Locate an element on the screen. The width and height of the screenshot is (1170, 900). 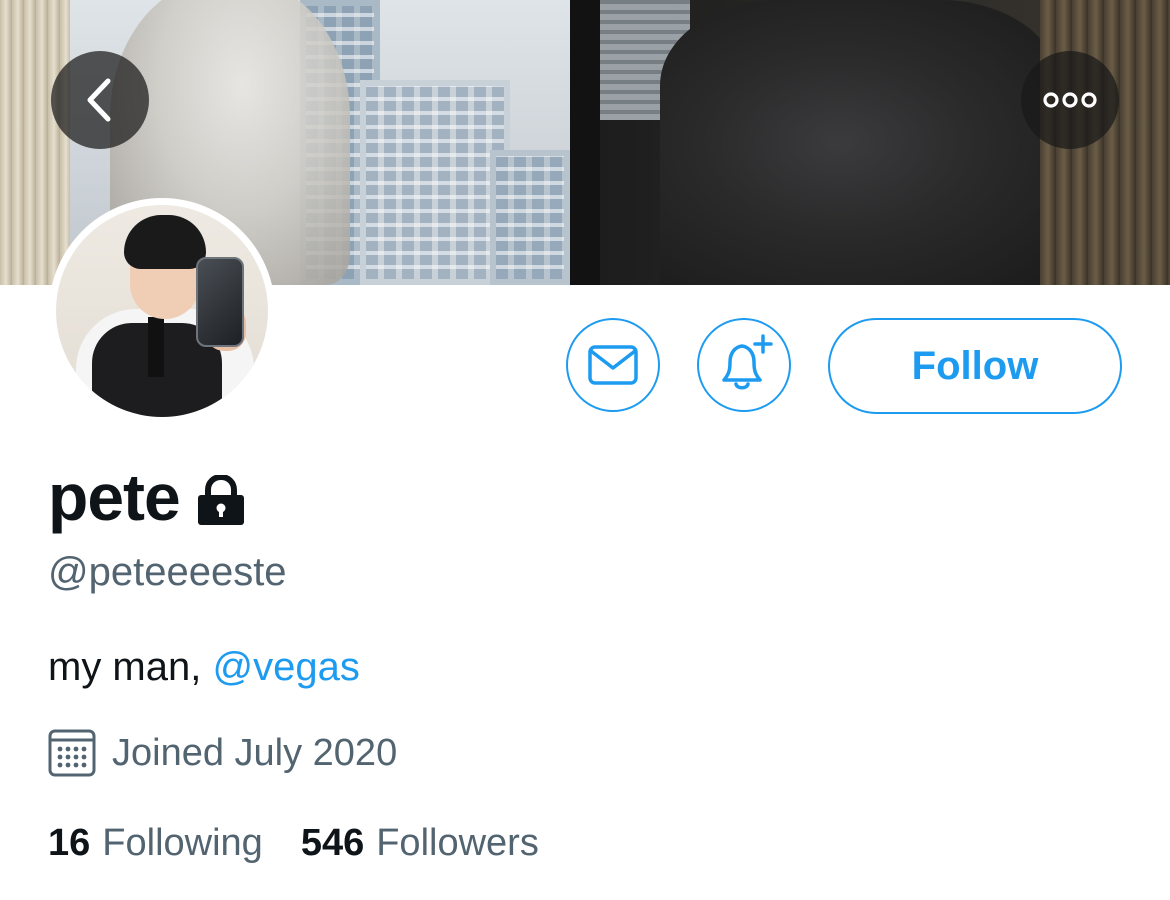
profile-bio: my man, @vegas is located at coordinates (204, 667).